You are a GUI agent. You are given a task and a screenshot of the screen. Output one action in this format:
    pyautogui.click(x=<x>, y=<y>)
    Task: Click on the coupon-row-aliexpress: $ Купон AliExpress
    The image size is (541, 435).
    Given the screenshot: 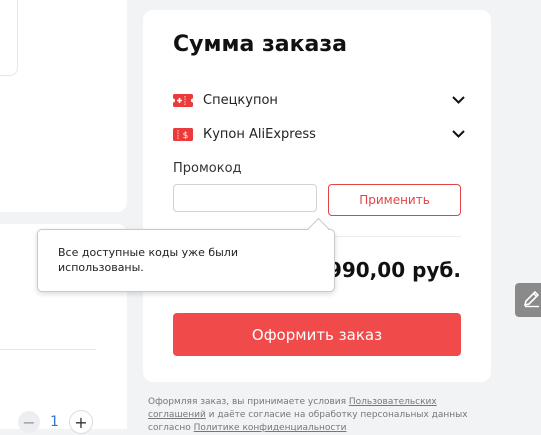 What is the action you would take?
    pyautogui.click(x=319, y=134)
    